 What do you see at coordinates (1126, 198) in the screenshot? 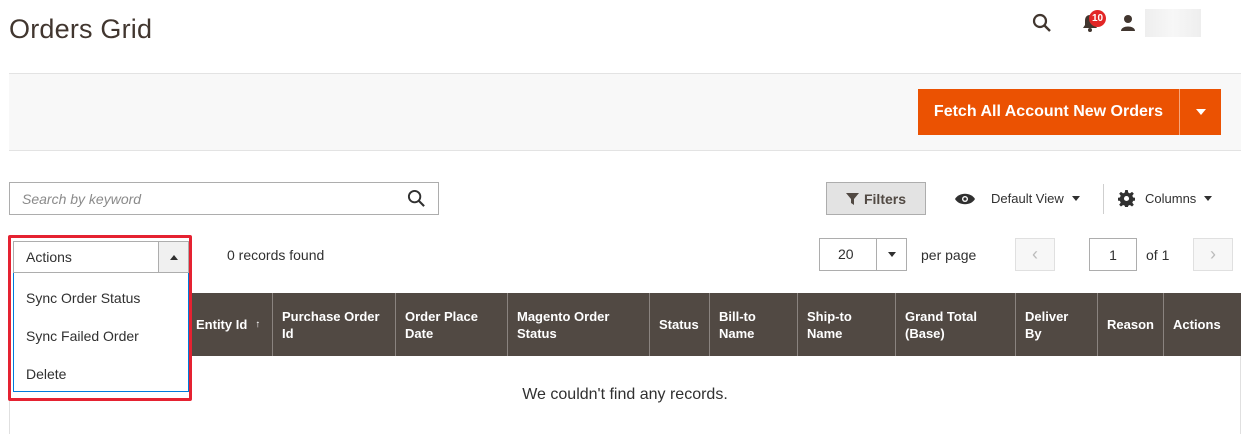
I see `gear-icon` at bounding box center [1126, 198].